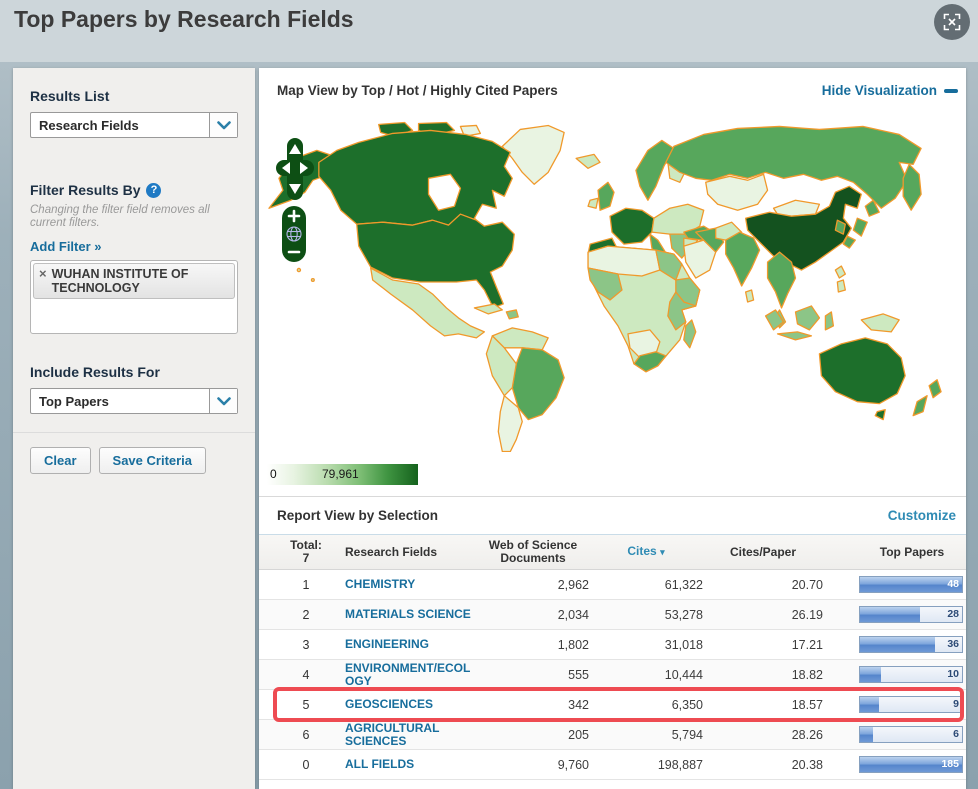 This screenshot has width=978, height=789. What do you see at coordinates (43, 281) in the screenshot?
I see `remove-filter-icon: ×` at bounding box center [43, 281].